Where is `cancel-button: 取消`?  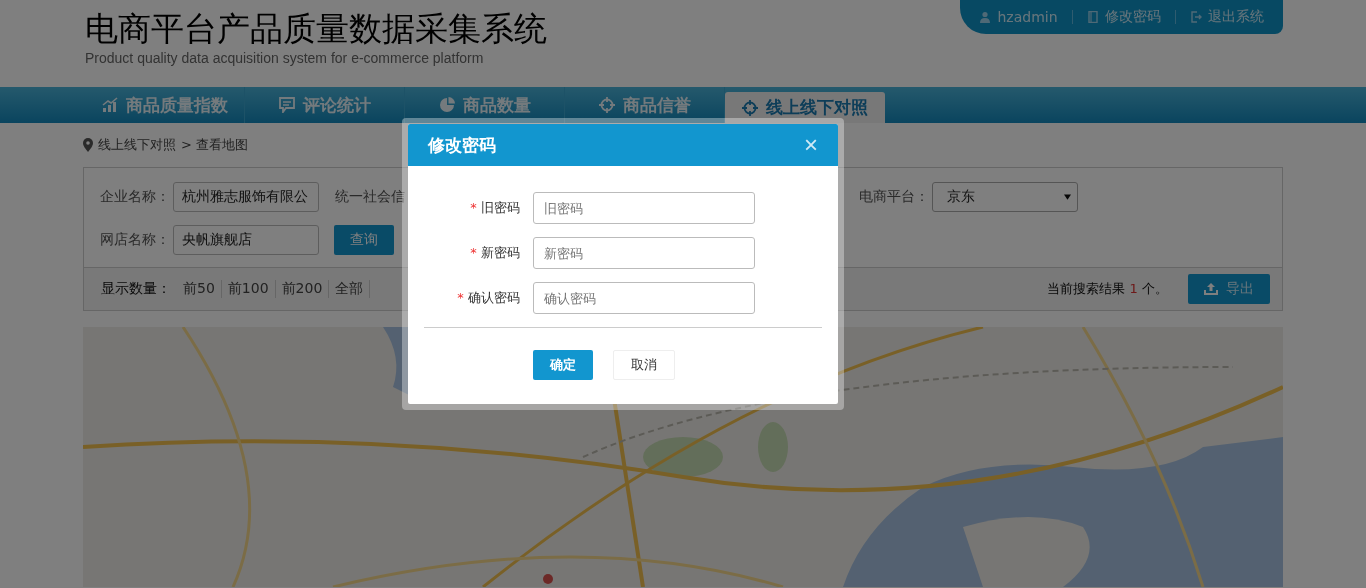
cancel-button: 取消 is located at coordinates (644, 365).